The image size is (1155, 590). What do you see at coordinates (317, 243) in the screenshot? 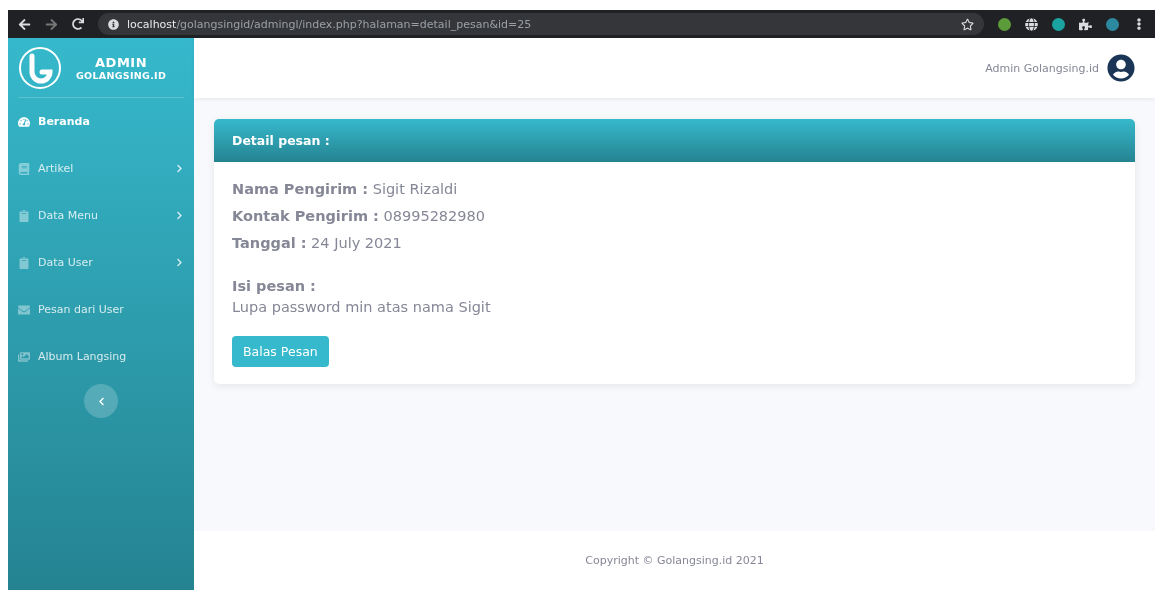
I see `detail-line: Tanggal : 24 July 2021` at bounding box center [317, 243].